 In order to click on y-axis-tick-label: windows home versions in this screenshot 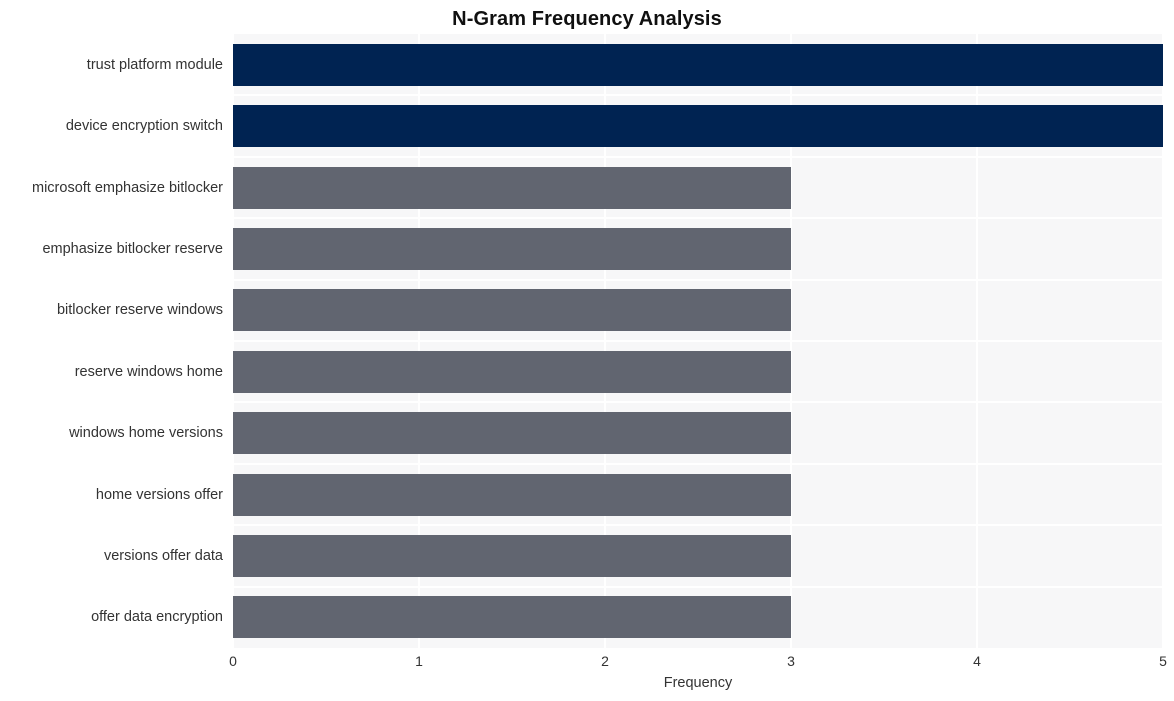, I will do `click(146, 433)`.